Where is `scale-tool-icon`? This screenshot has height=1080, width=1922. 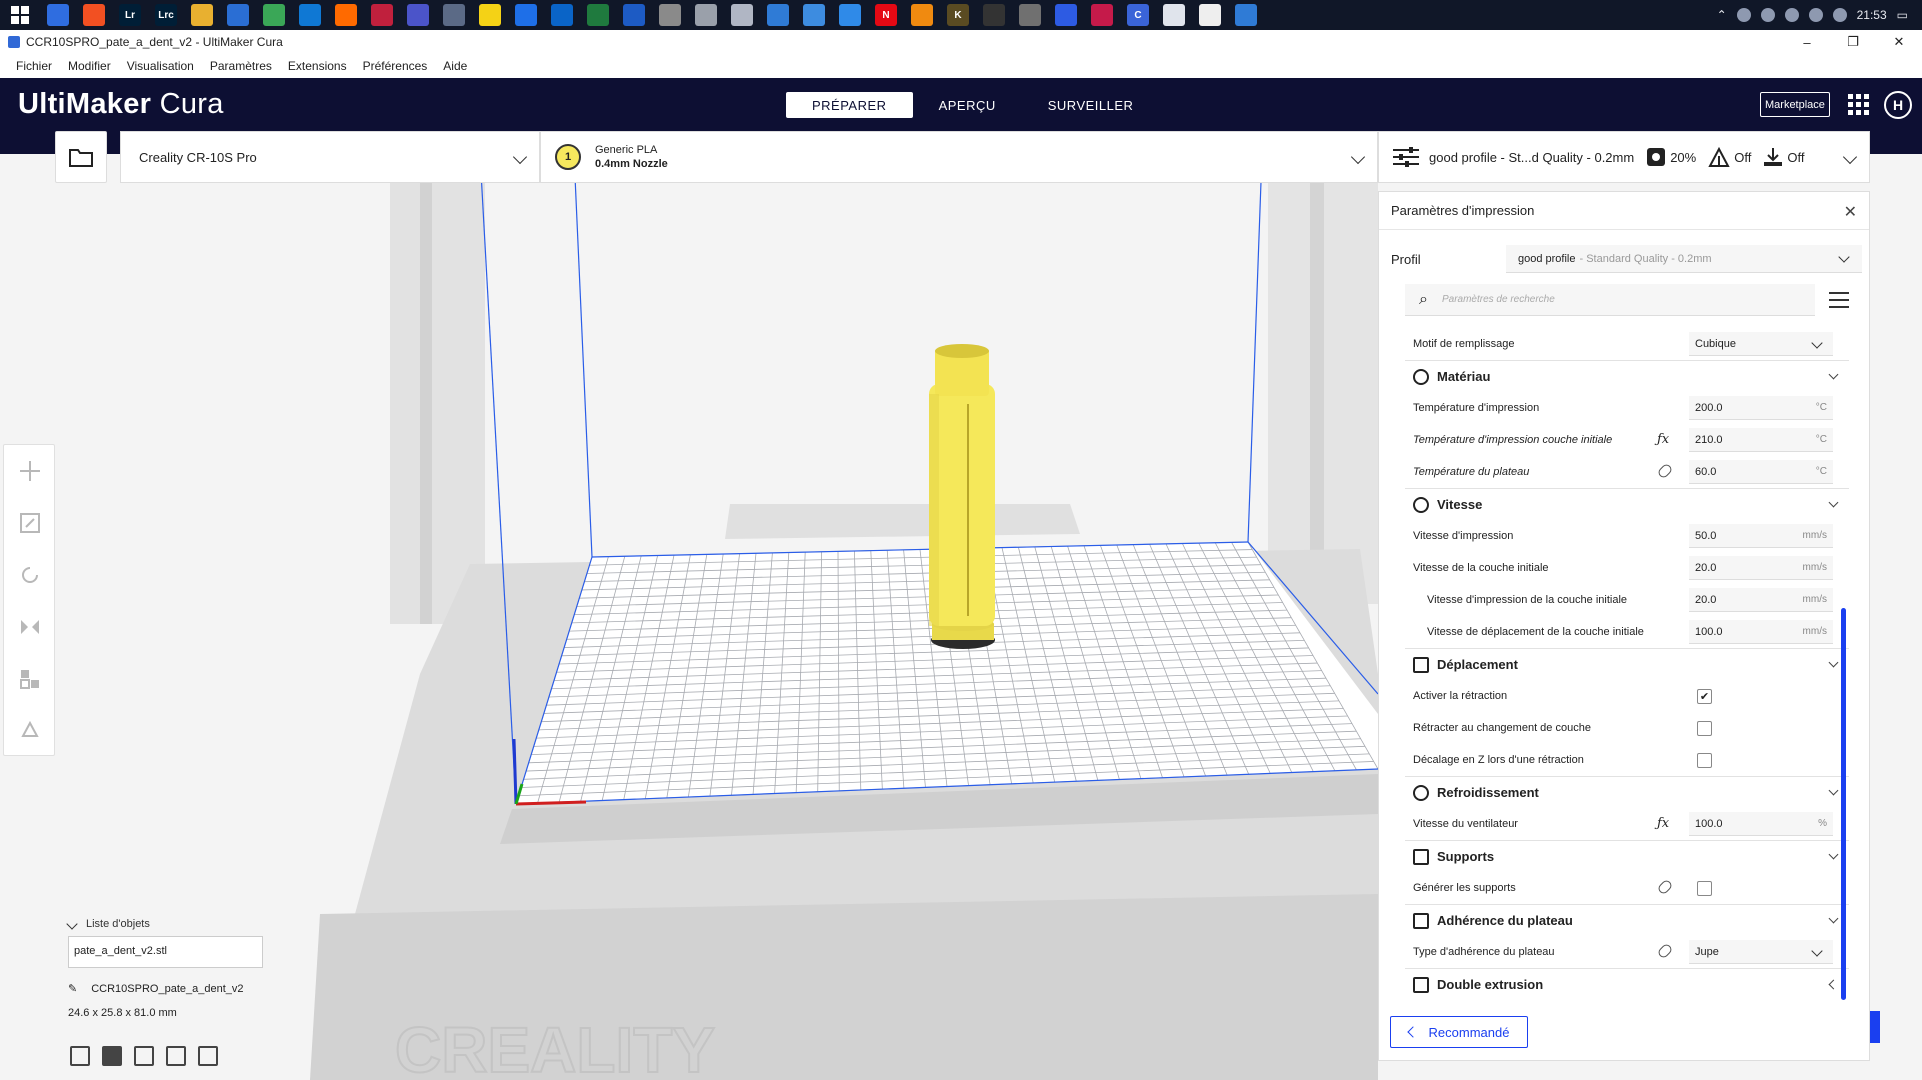 scale-tool-icon is located at coordinates (30, 523).